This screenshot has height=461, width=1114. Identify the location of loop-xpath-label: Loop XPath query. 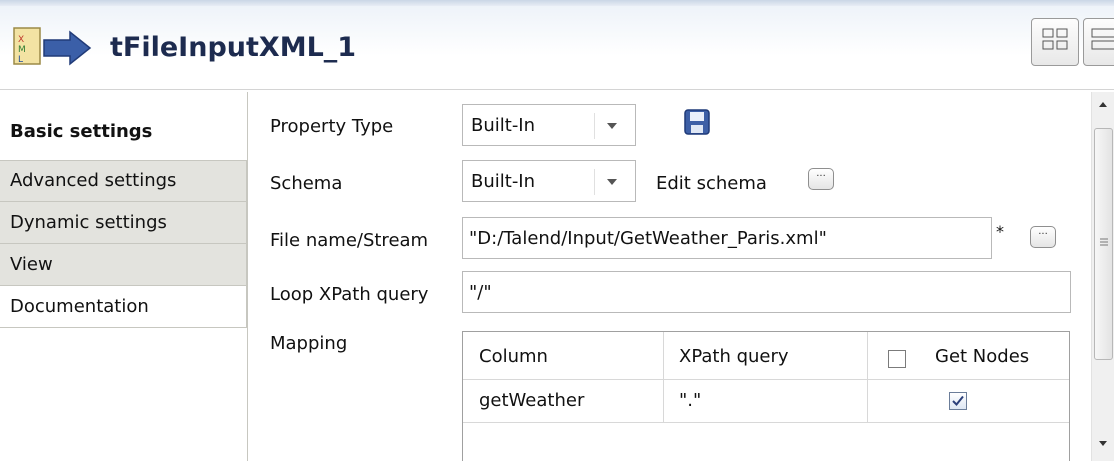
(349, 294).